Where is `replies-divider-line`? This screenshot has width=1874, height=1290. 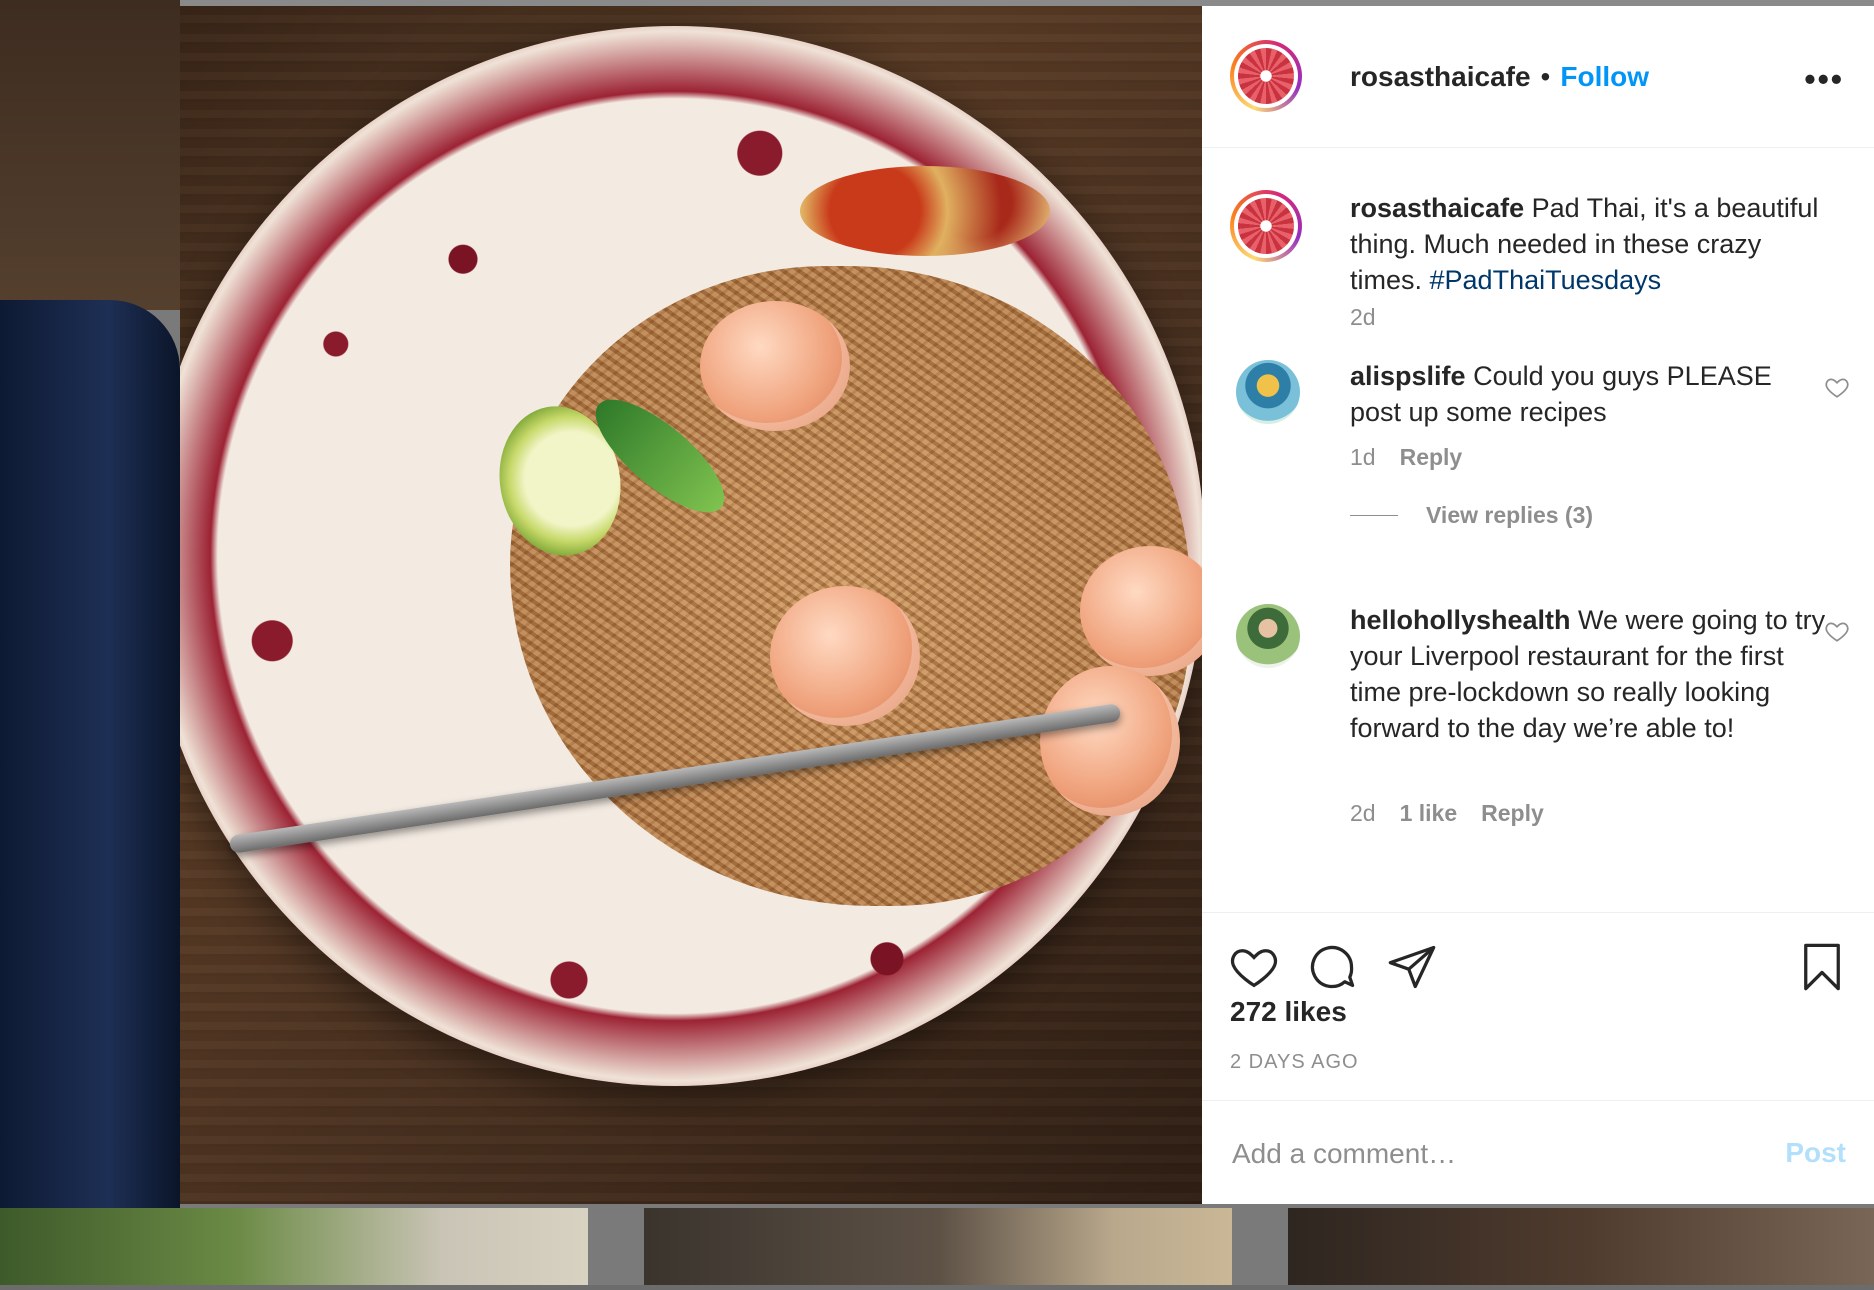 replies-divider-line is located at coordinates (1374, 515).